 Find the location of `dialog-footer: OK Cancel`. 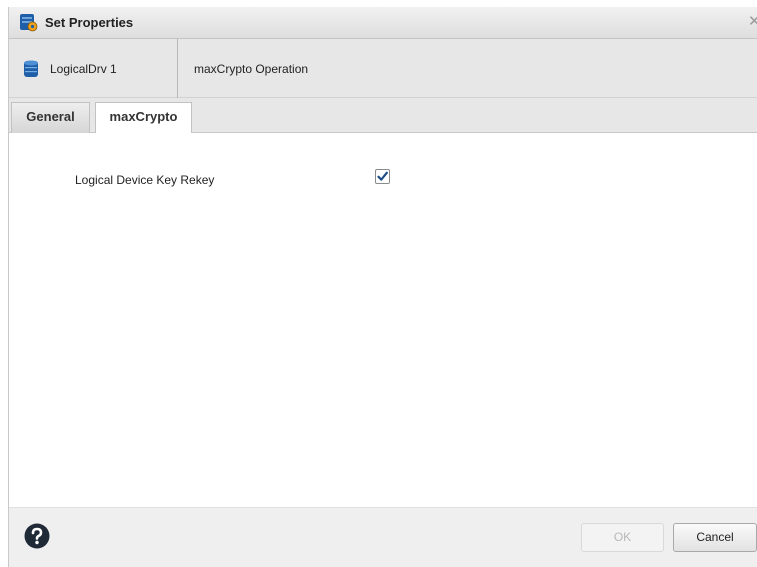

dialog-footer: OK Cancel is located at coordinates (383, 537).